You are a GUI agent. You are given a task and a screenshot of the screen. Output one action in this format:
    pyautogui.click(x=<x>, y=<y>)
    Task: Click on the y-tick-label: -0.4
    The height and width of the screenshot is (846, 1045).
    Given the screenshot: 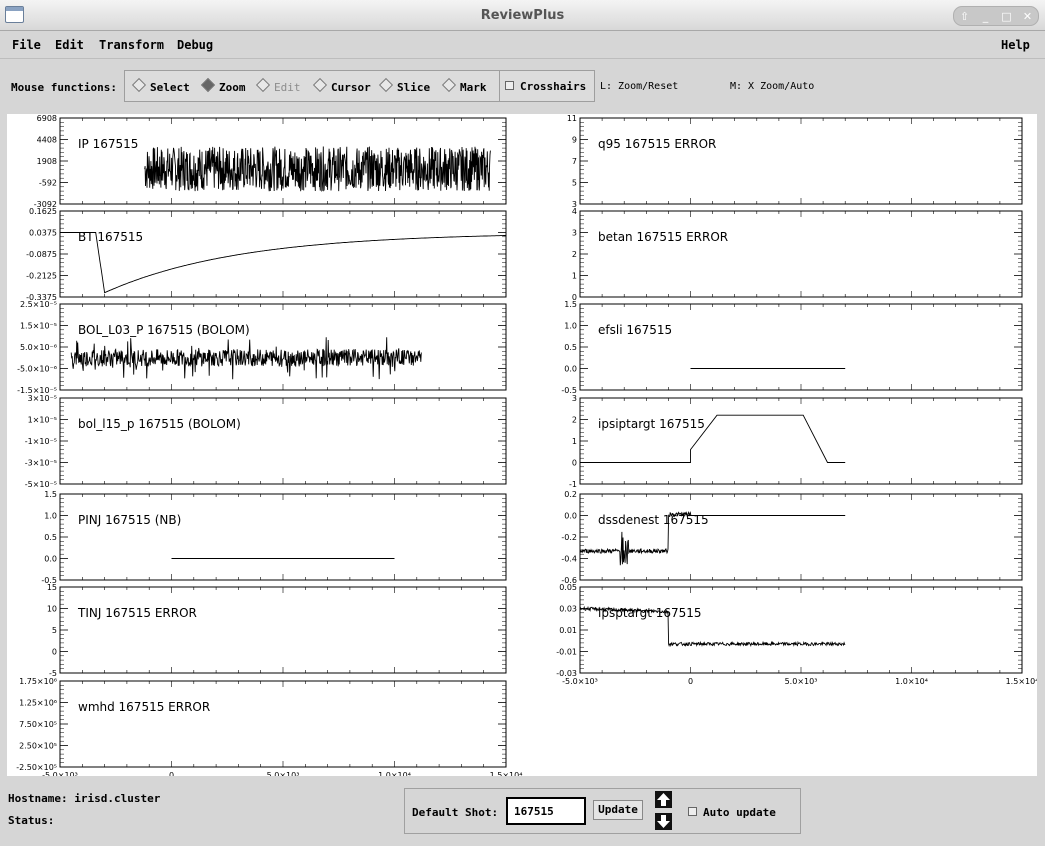 What is the action you would take?
    pyautogui.click(x=569, y=559)
    